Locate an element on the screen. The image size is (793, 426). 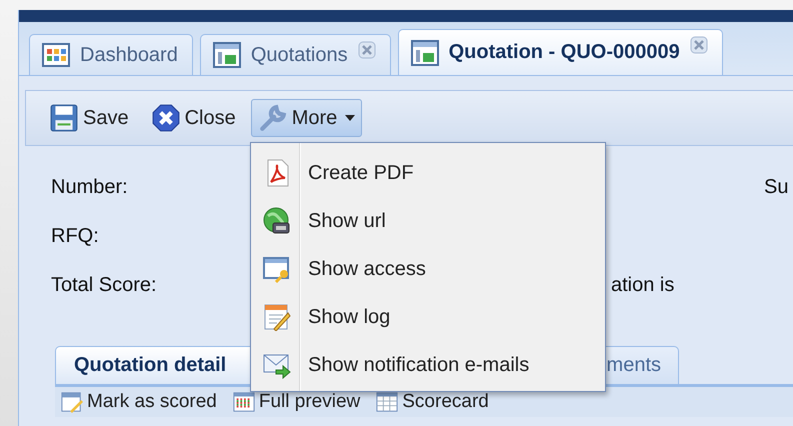
field-label: Number: is located at coordinates (90, 187).